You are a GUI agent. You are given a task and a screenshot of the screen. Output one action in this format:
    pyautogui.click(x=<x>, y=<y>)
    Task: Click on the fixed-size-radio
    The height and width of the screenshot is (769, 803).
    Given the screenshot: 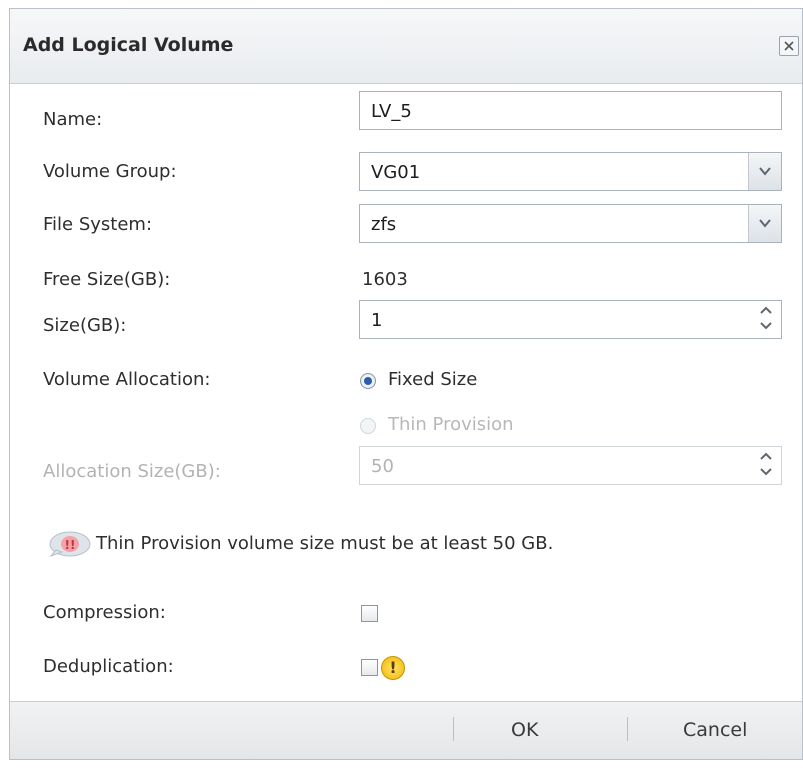 What is the action you would take?
    pyautogui.click(x=368, y=381)
    